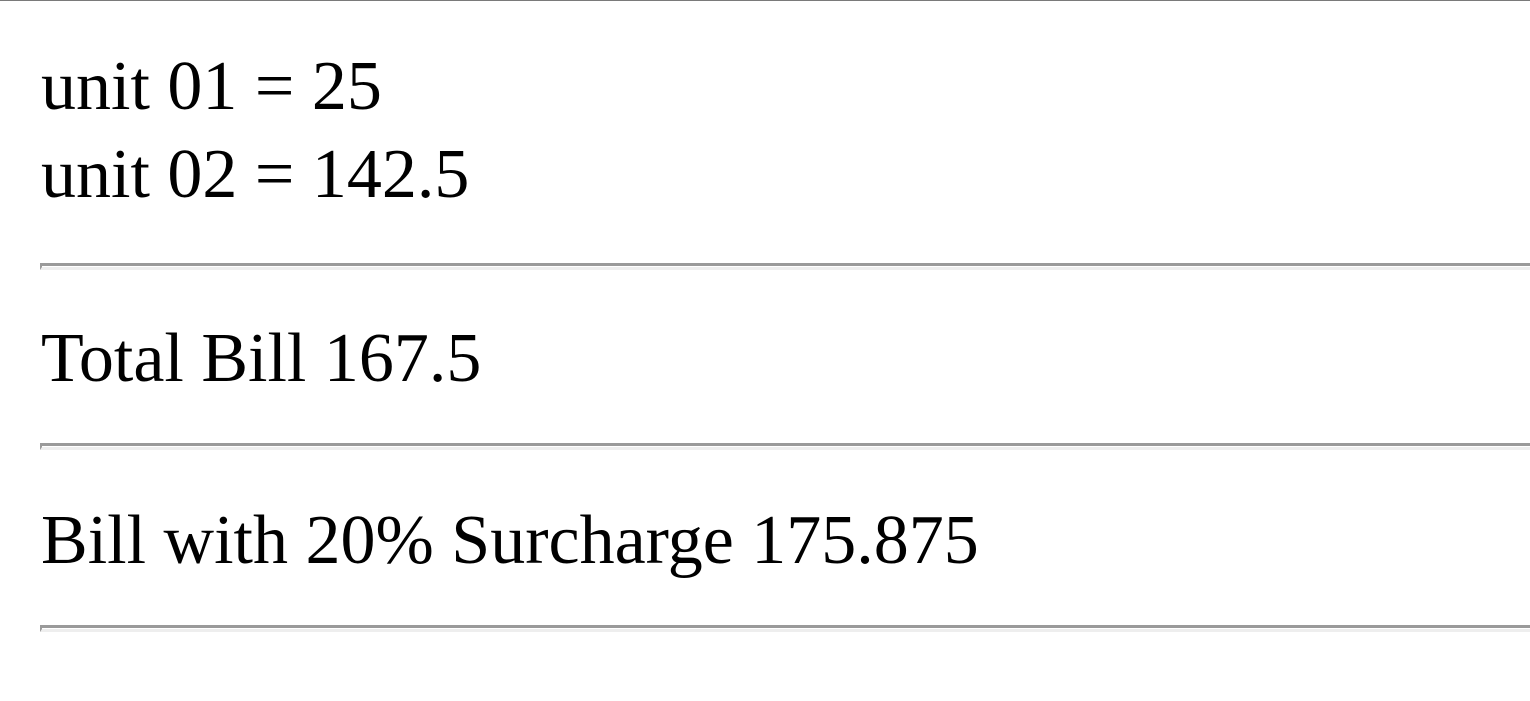  What do you see at coordinates (510, 540) in the screenshot?
I see `surcharge-bill-line: Bill with 20% Surcharge 175.875` at bounding box center [510, 540].